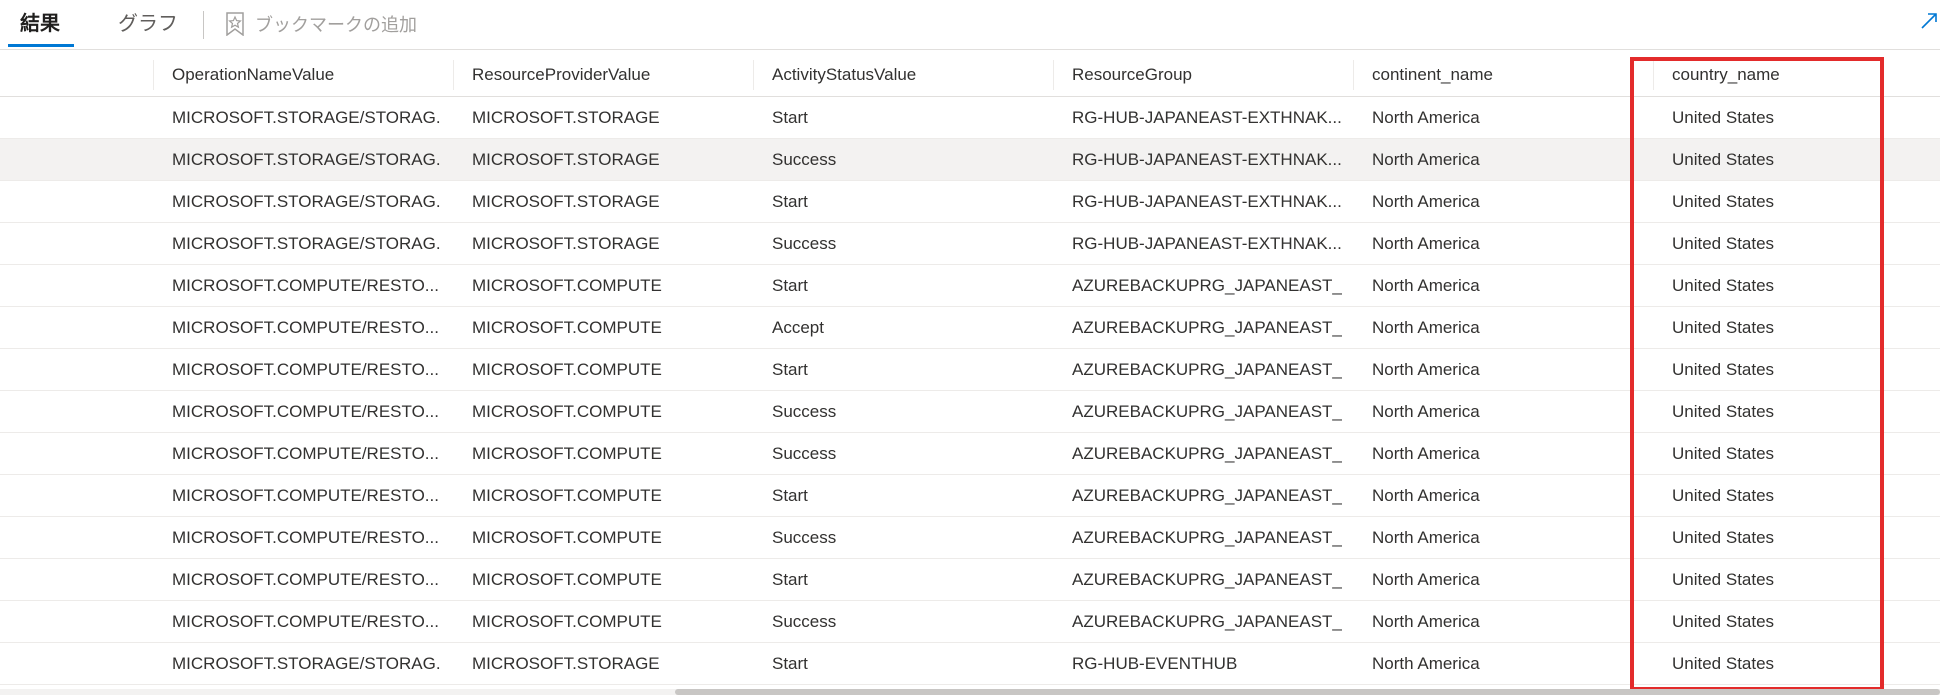  I want to click on column-header-continent-name: continent_name, so click(1507, 75).